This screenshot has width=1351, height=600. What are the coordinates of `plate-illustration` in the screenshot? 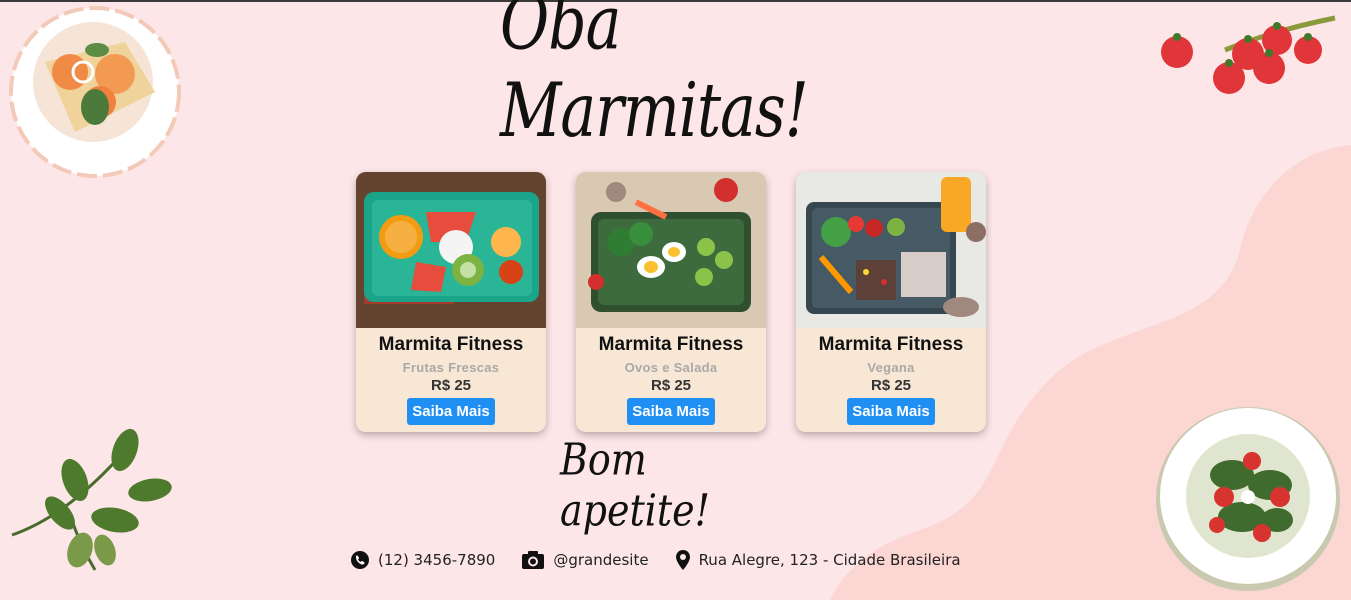 It's located at (95, 92).